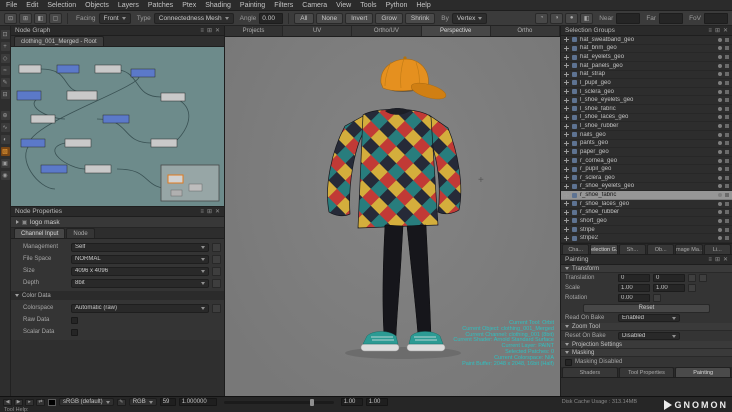 The width and height of the screenshot is (732, 412). What do you see at coordinates (692, 278) in the screenshot?
I see `link-values-icon` at bounding box center [692, 278].